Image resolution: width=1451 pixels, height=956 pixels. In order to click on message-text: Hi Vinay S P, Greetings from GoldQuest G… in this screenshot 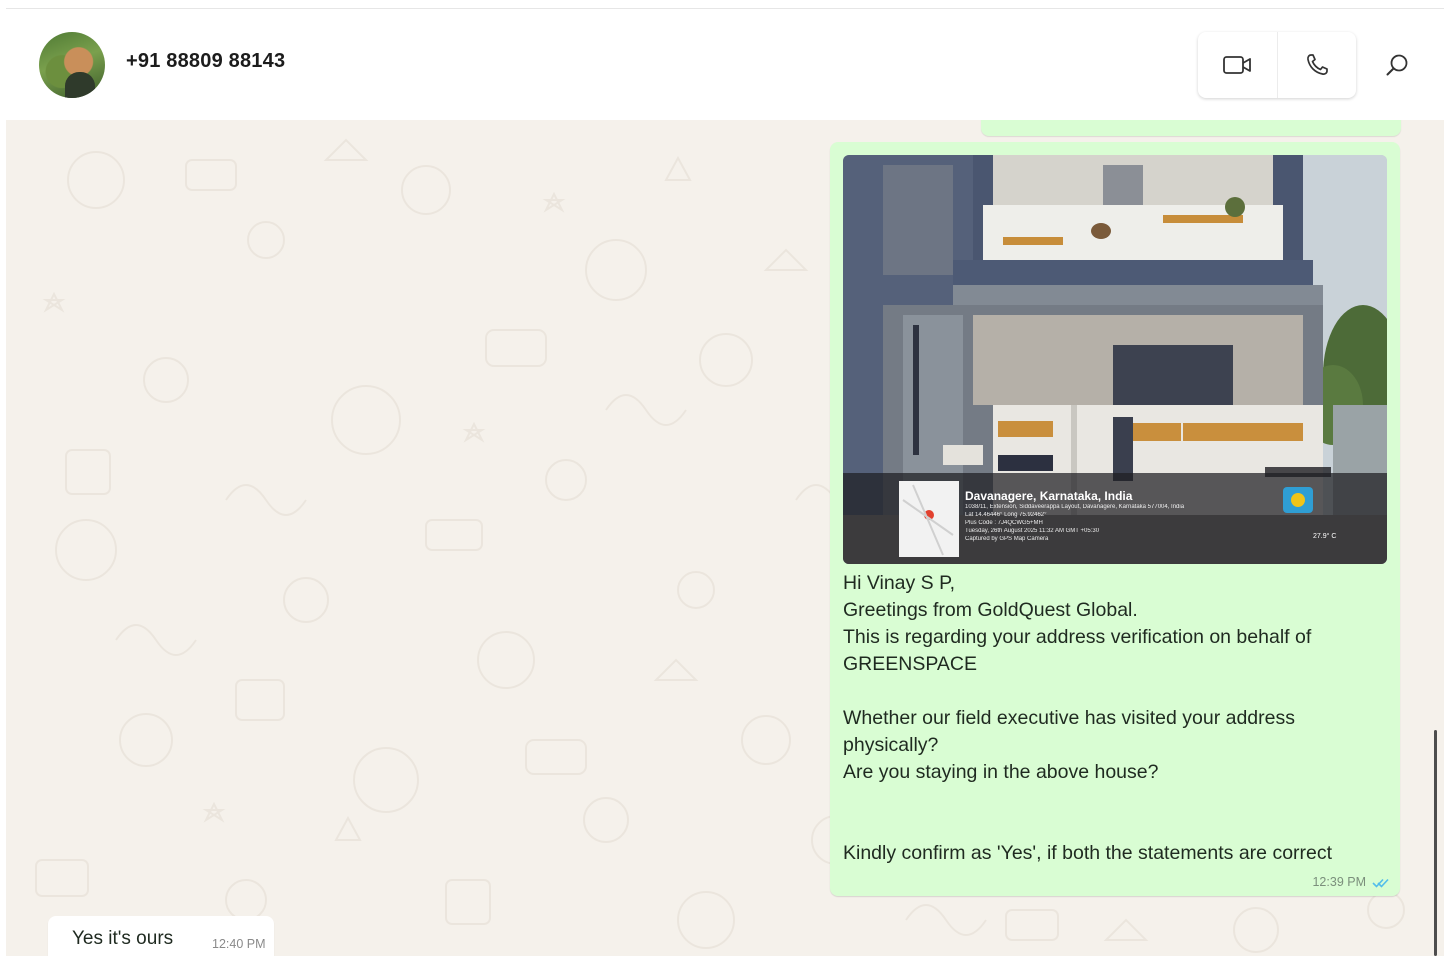, I will do `click(1088, 718)`.